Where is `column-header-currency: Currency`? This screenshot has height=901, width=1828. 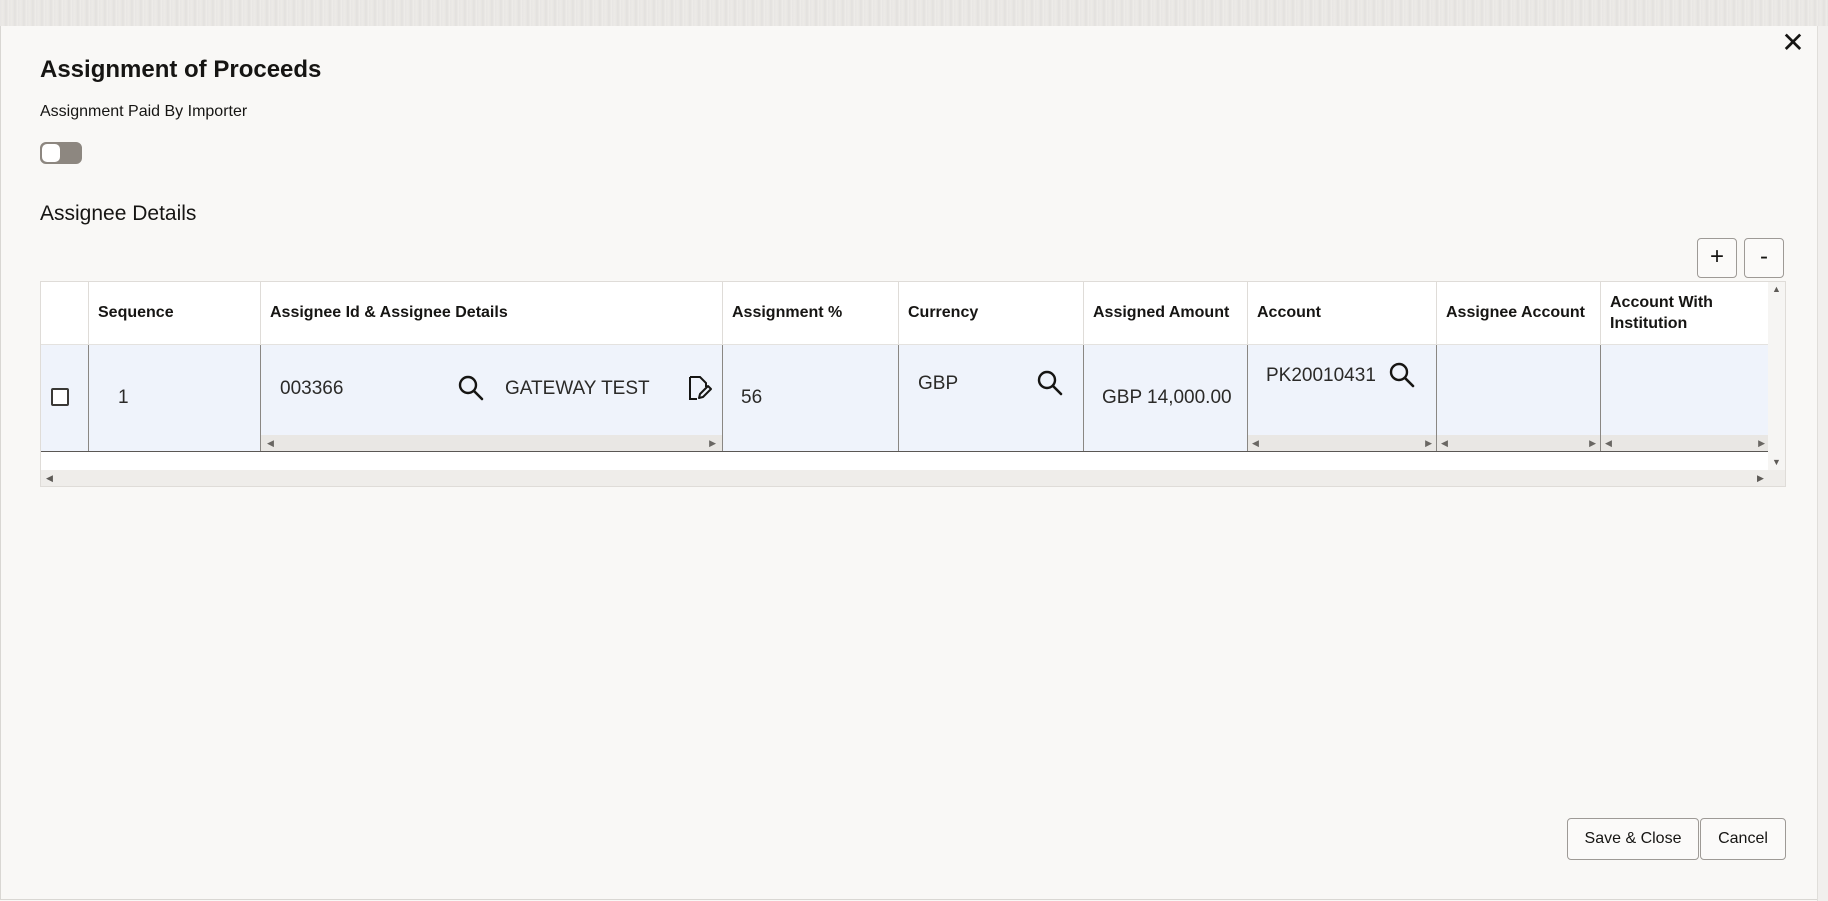 column-header-currency: Currency is located at coordinates (991, 313).